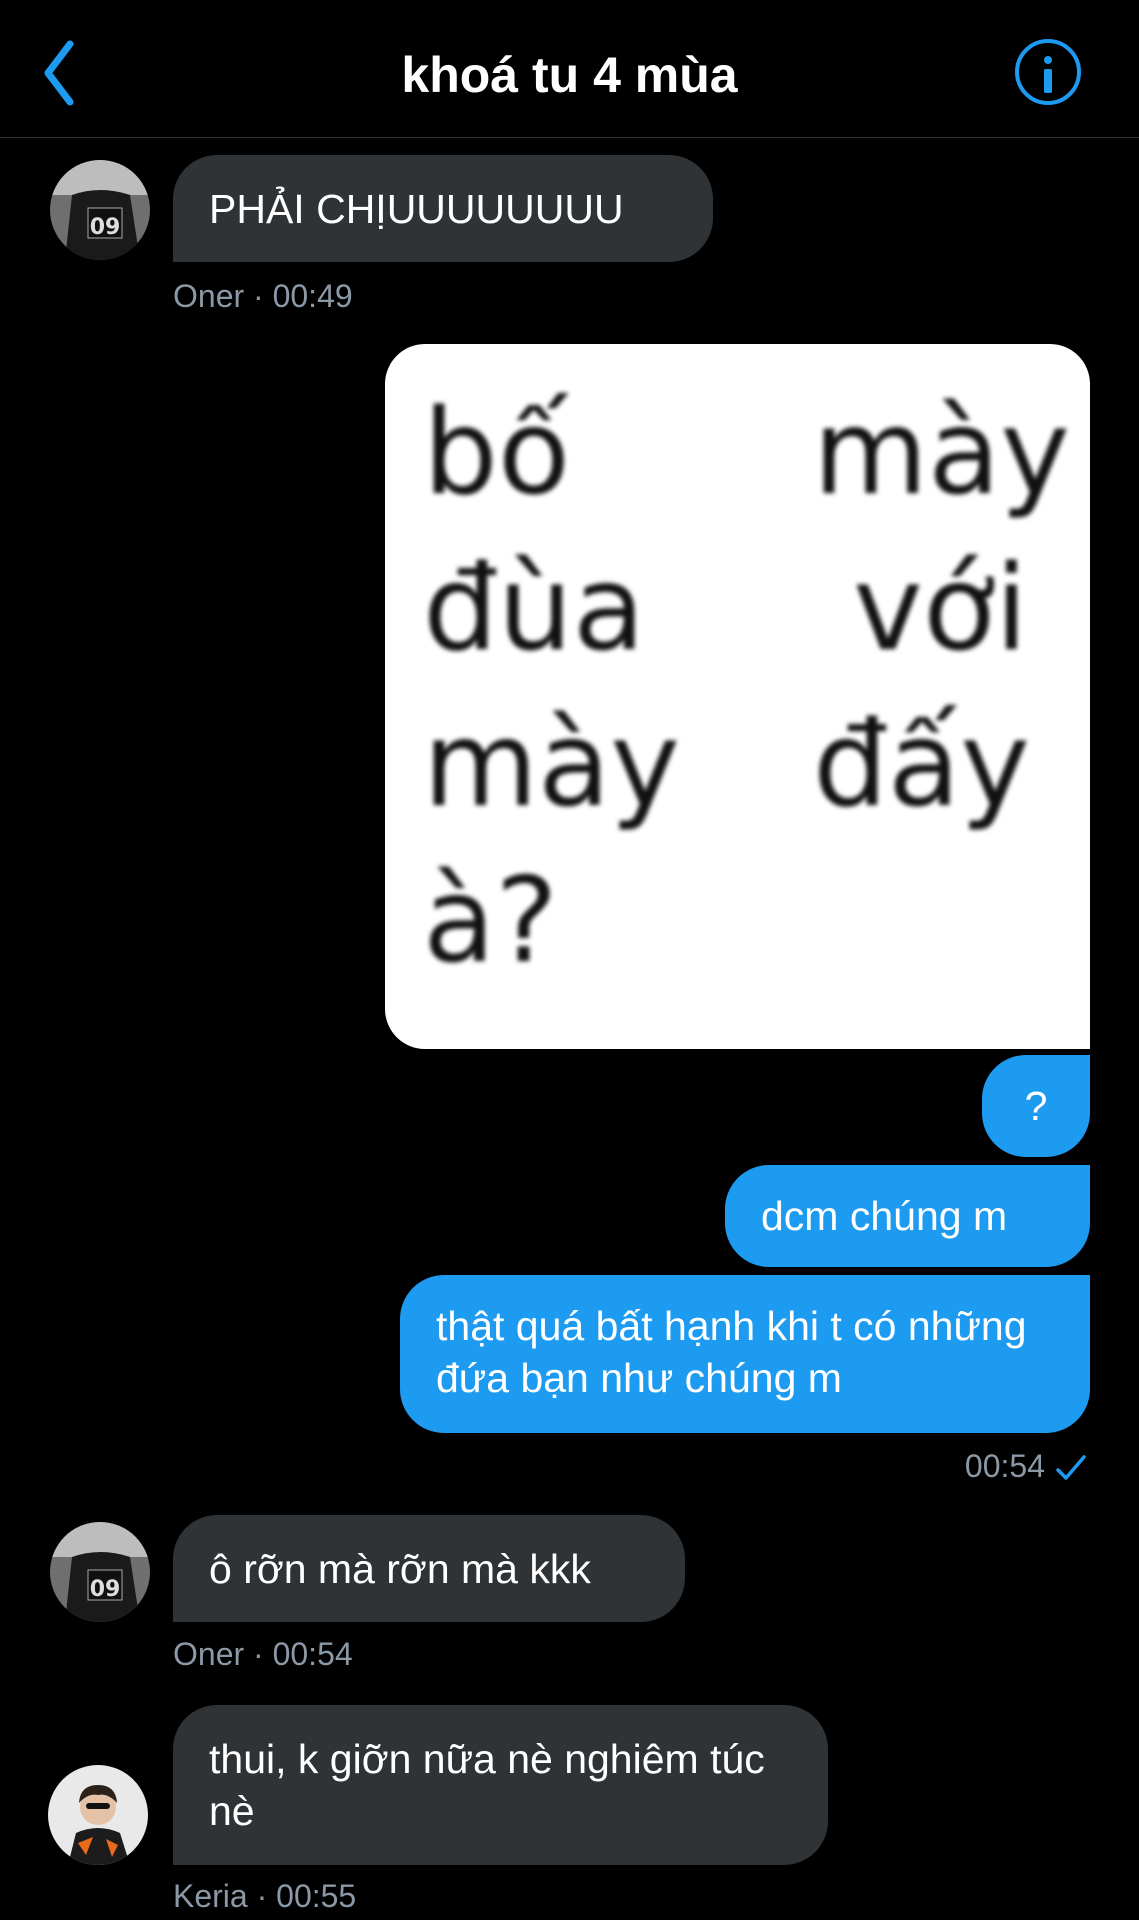 This screenshot has height=1920, width=1139. I want to click on message-text: ô rỡn mà rỡn mà kkk, so click(400, 1569).